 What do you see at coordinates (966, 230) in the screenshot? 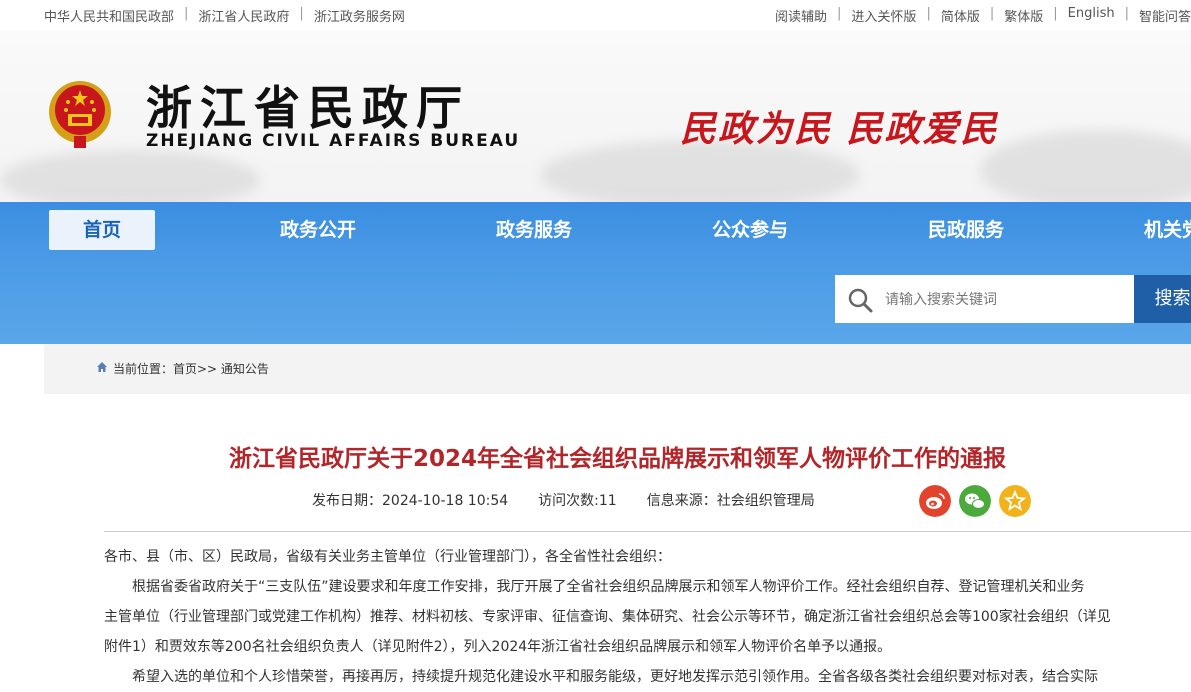
I see `nav-item-civil-services: 民政服务` at bounding box center [966, 230].